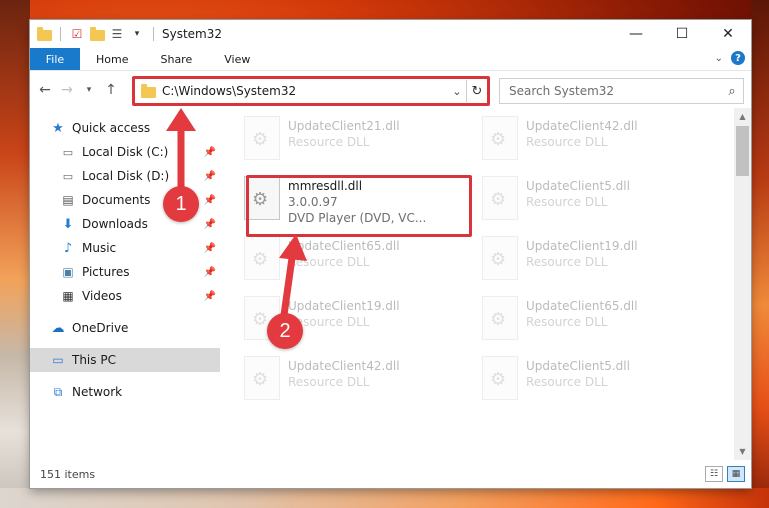 This screenshot has width=769, height=508. What do you see at coordinates (100, 328) in the screenshot?
I see `sidebar-item-label: OneDrive` at bounding box center [100, 328].